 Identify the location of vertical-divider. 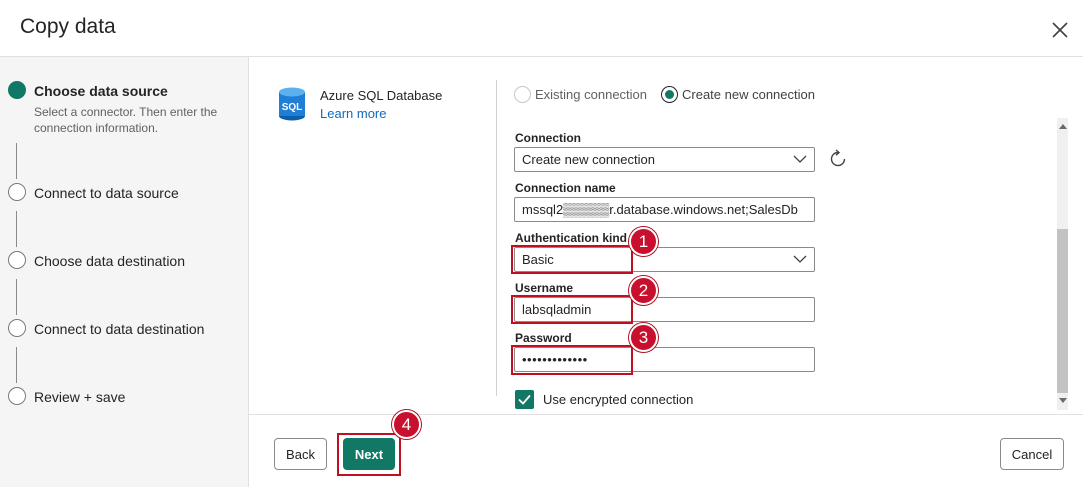
(496, 238).